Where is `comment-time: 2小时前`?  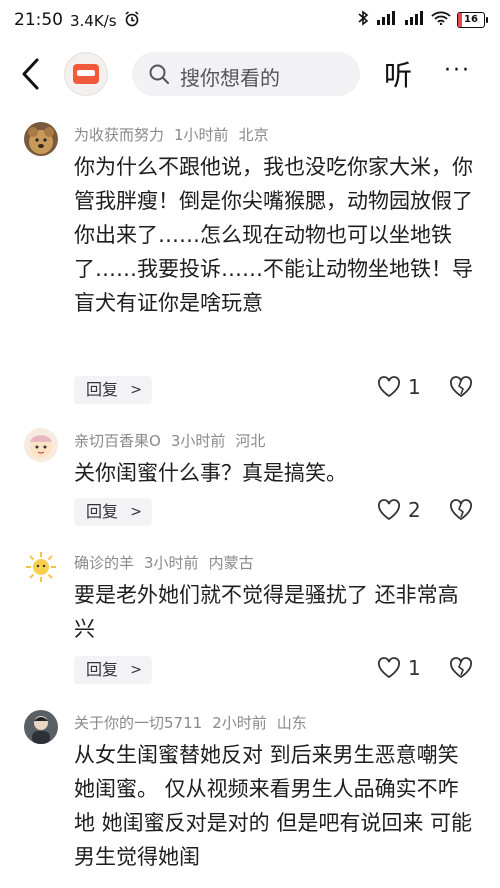
comment-time: 2小时前 is located at coordinates (239, 723).